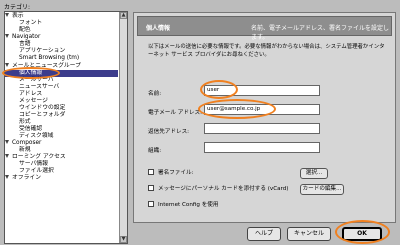  I want to click on name-label: 名前:, so click(155, 94).